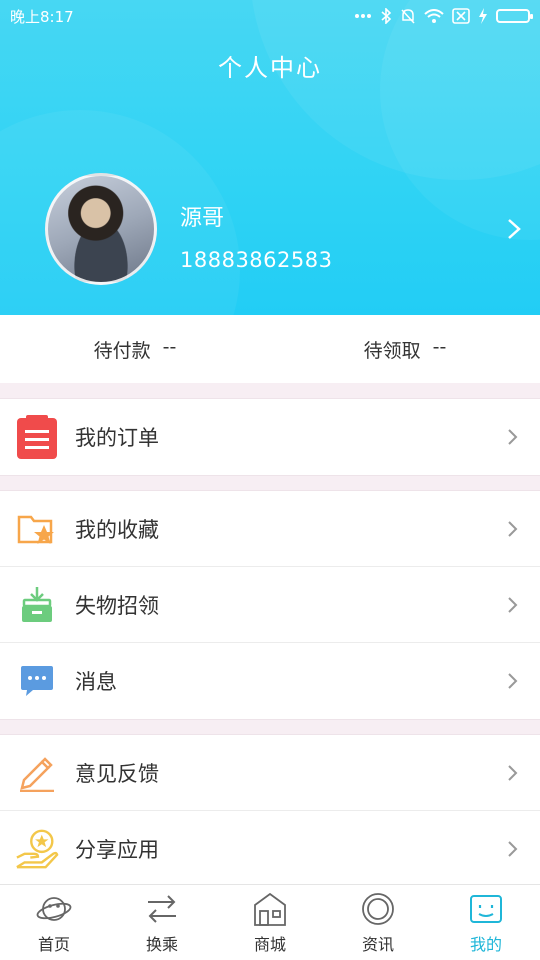  I want to click on pending-pickup: 待领取 --, so click(405, 349).